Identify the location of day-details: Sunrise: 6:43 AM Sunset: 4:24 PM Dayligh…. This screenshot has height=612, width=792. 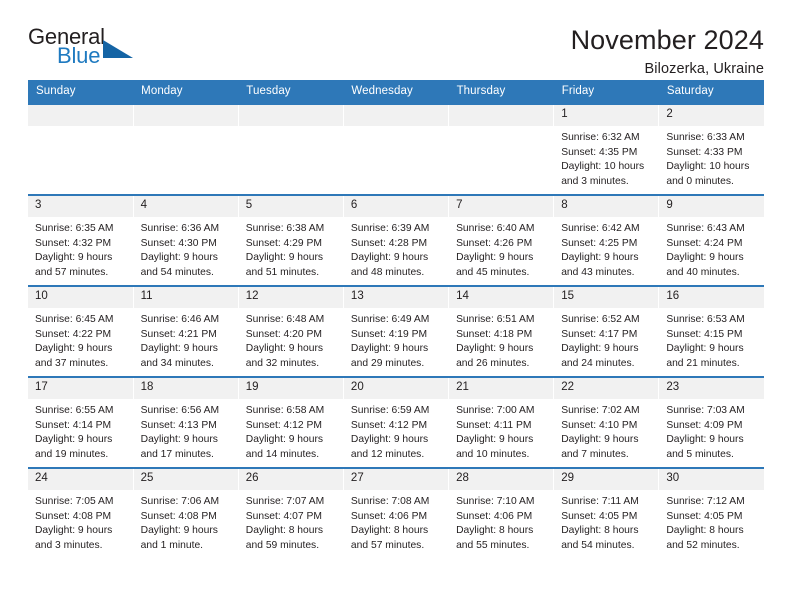
(711, 248).